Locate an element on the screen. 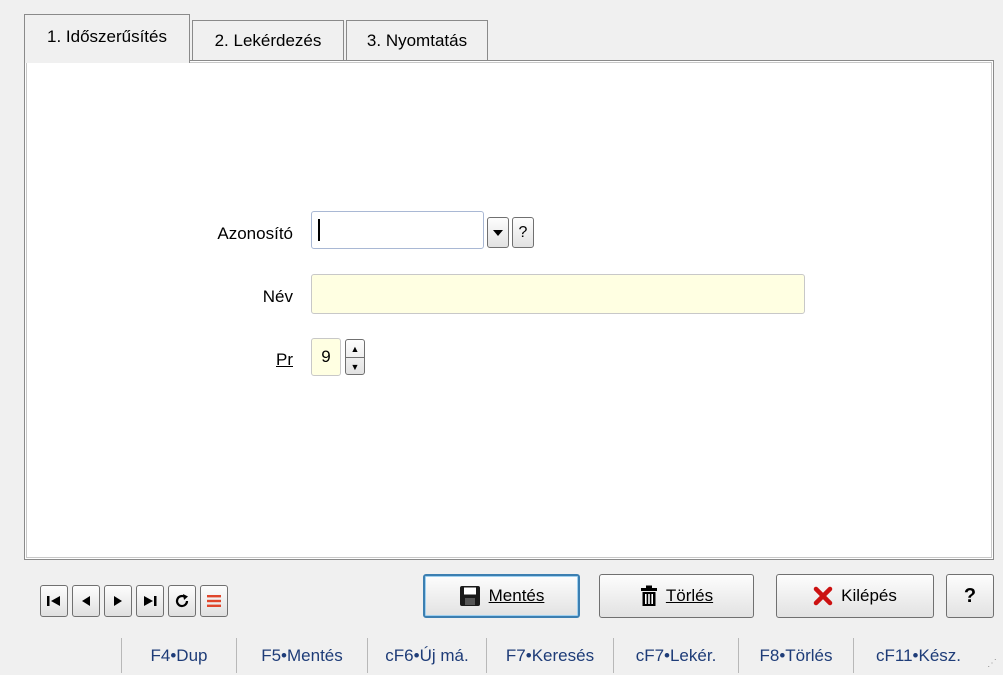 This screenshot has height=675, width=1003. exit-button: Kilépés is located at coordinates (855, 596).